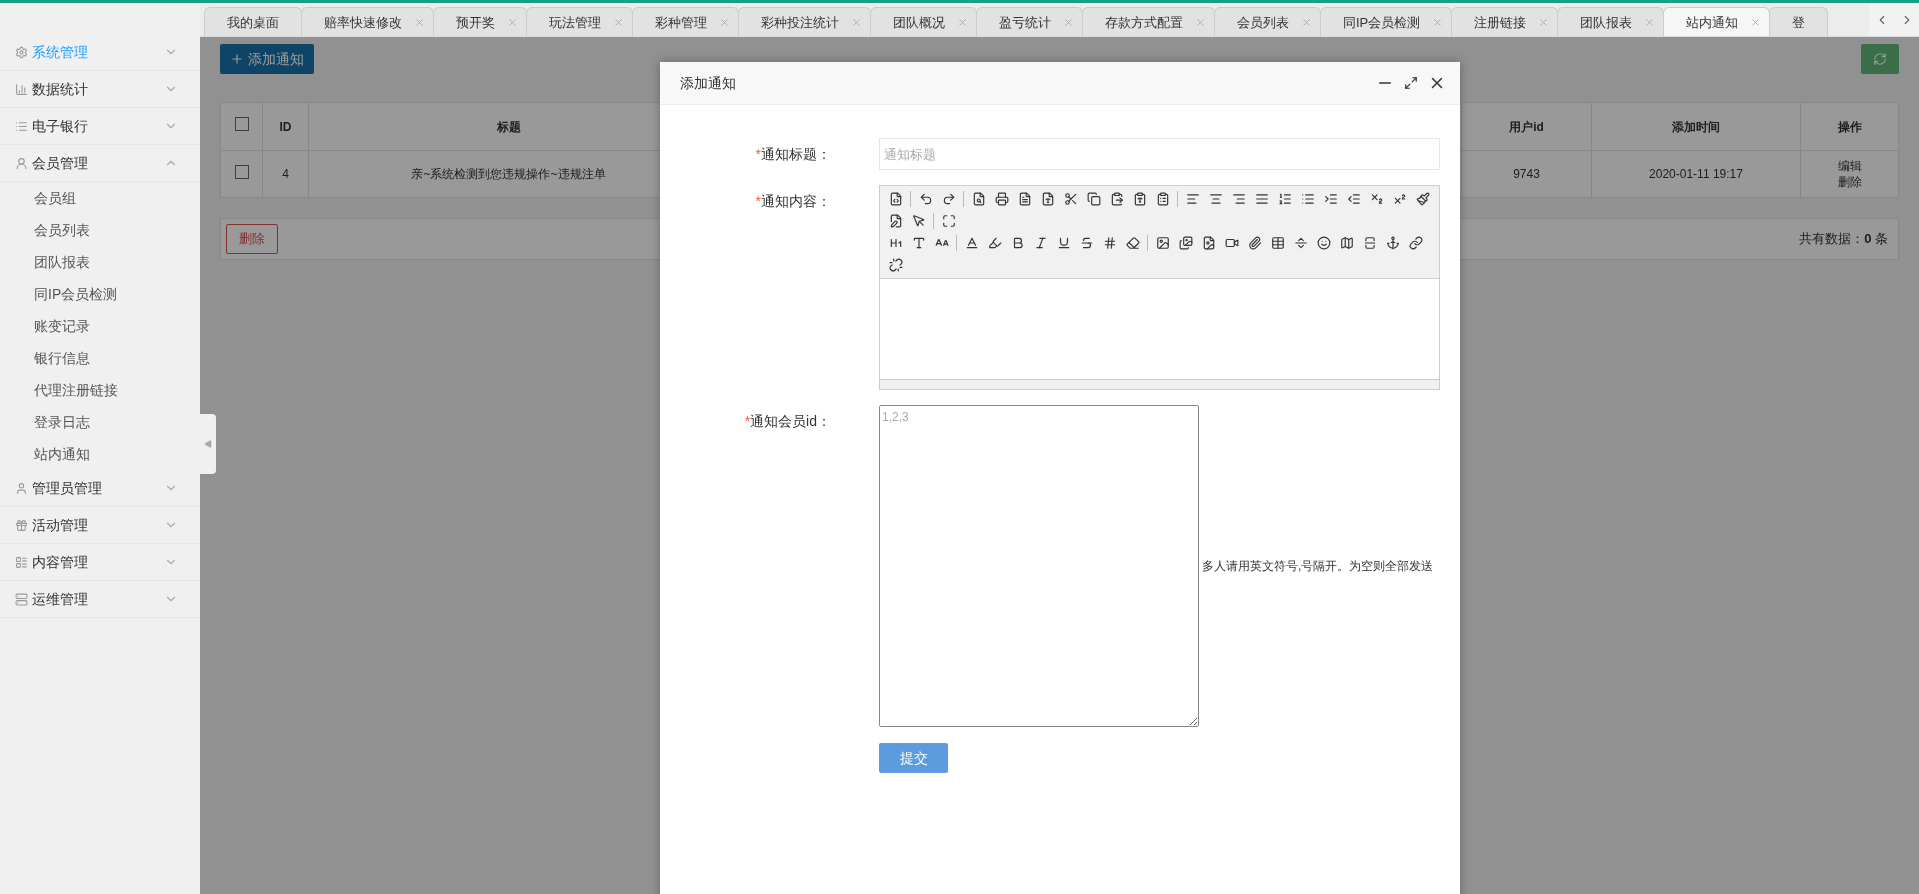 The image size is (1919, 894). Describe the element at coordinates (21, 126) in the screenshot. I see `list-icon` at that location.